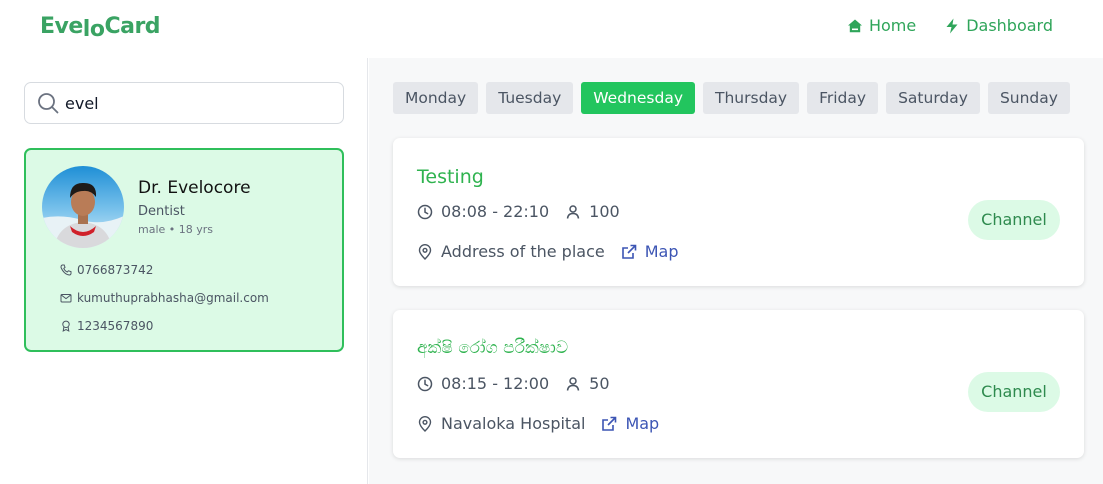  I want to click on doctor-email: kumuthuprabhasha@gmail.com, so click(164, 298).